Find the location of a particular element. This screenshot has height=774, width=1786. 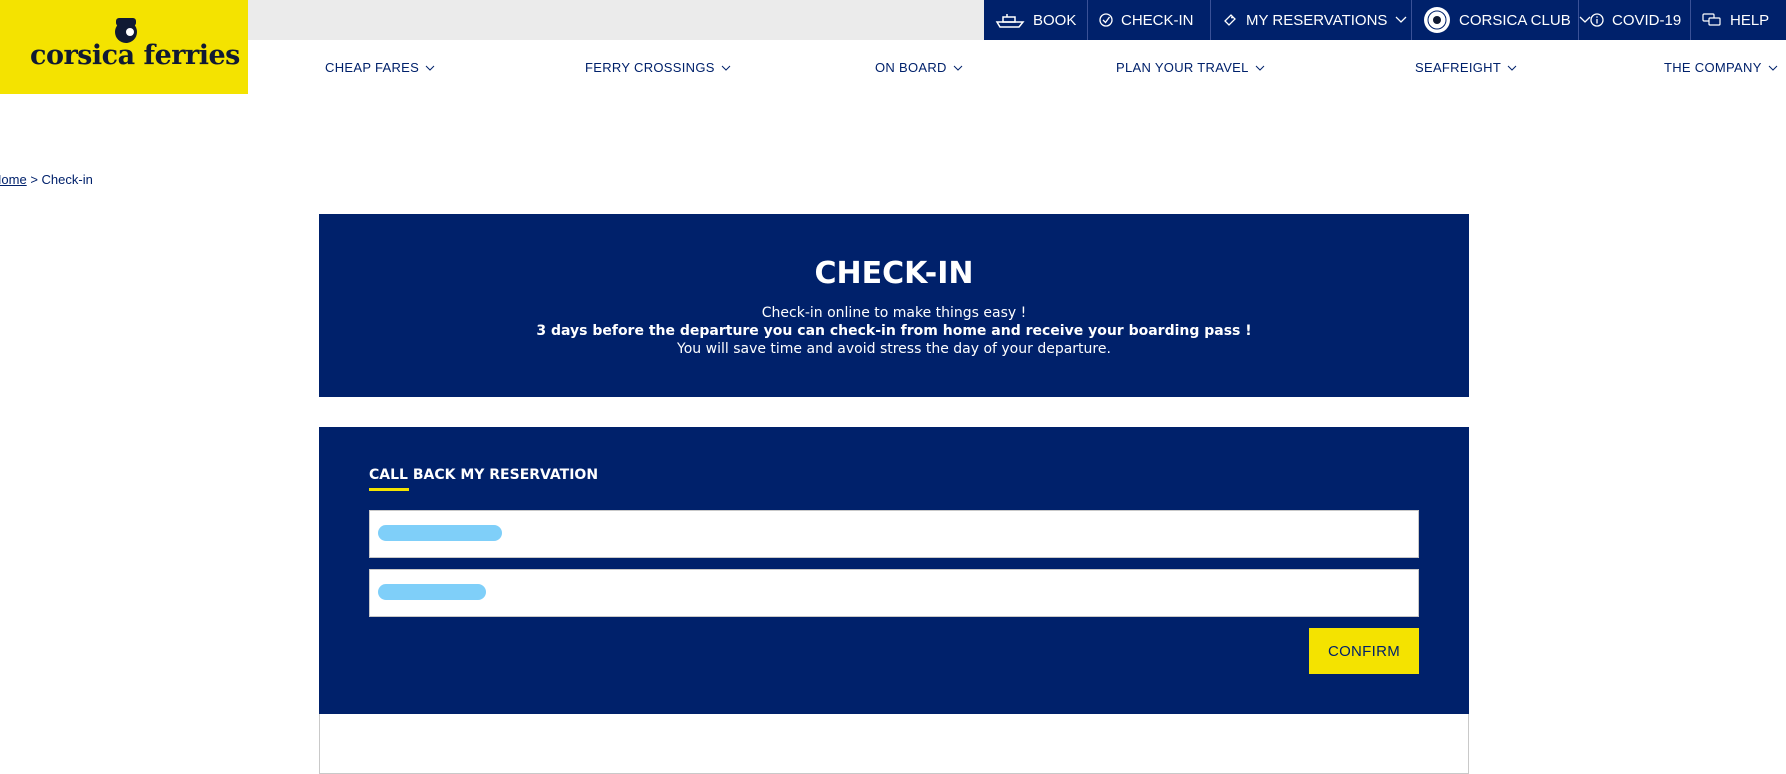

ship-icon is located at coordinates (1010, 21).